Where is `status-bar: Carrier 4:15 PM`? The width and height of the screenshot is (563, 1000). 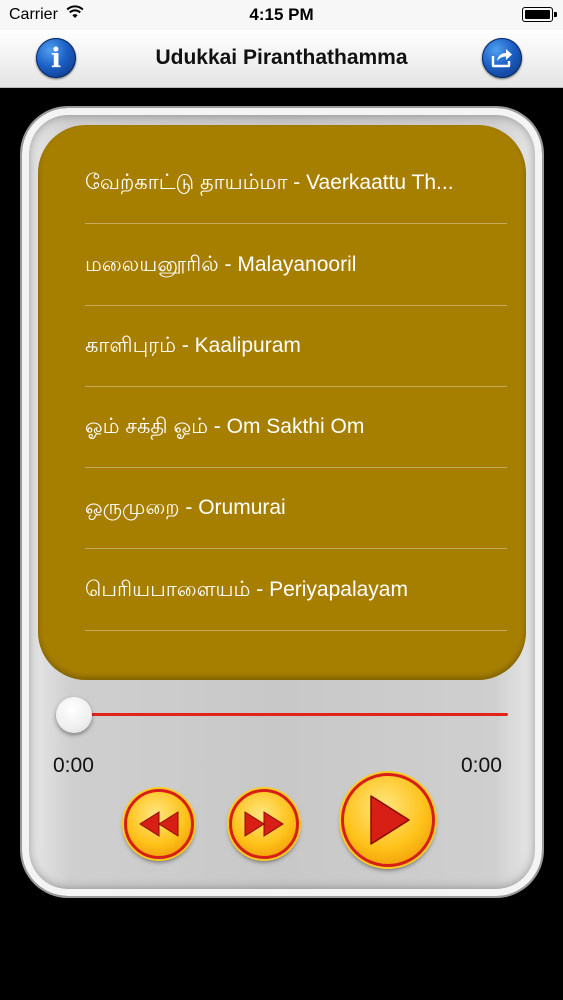 status-bar: Carrier 4:15 PM is located at coordinates (281, 15).